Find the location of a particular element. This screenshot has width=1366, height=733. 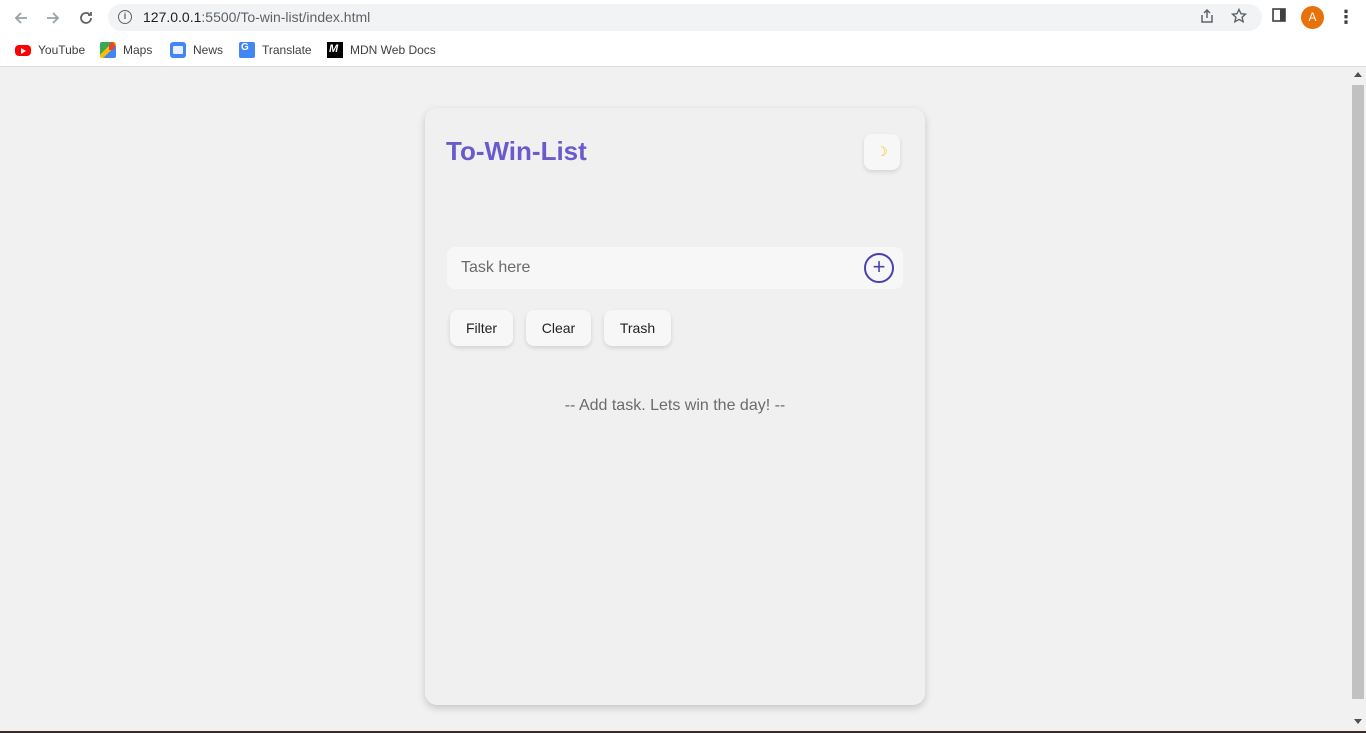

url-path: :5500/To-win-list/index.html is located at coordinates (286, 17).